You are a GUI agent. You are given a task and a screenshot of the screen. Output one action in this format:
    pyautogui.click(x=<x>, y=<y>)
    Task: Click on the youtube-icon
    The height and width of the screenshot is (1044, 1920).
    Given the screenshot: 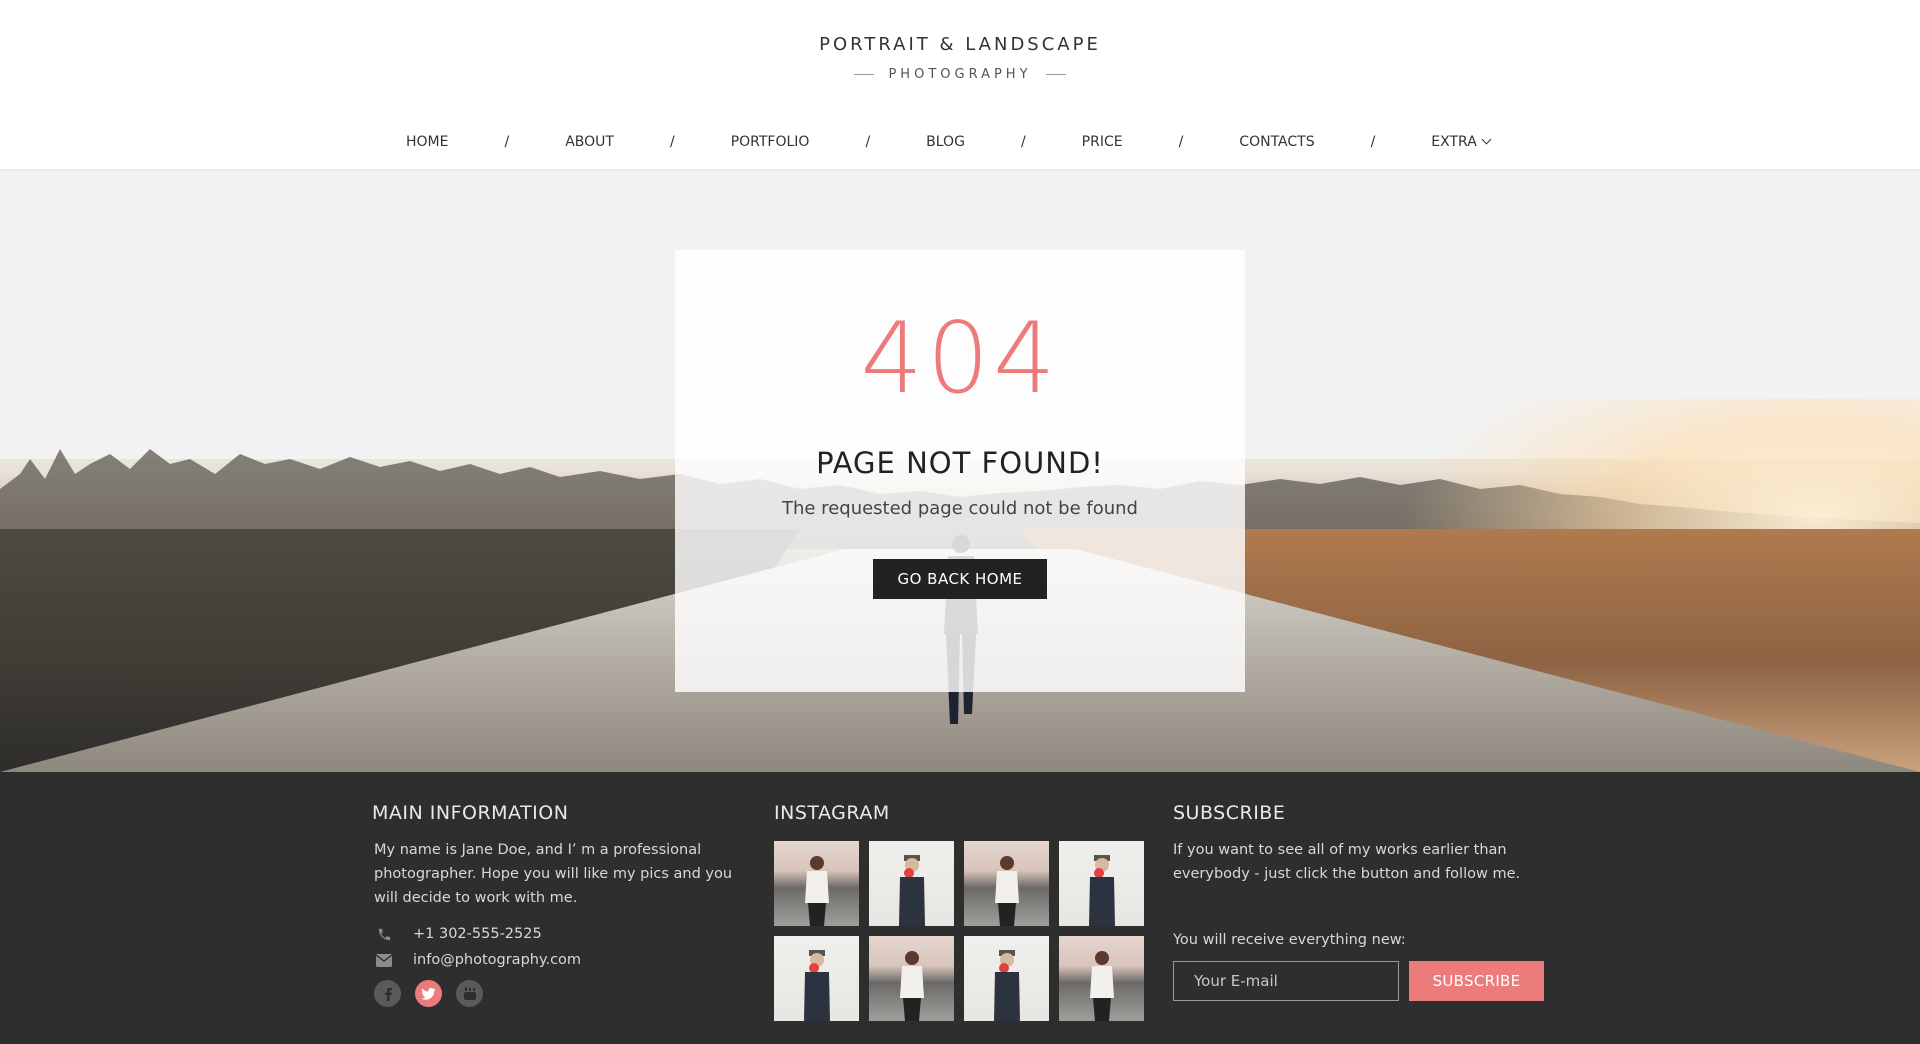 What is the action you would take?
    pyautogui.click(x=469, y=993)
    